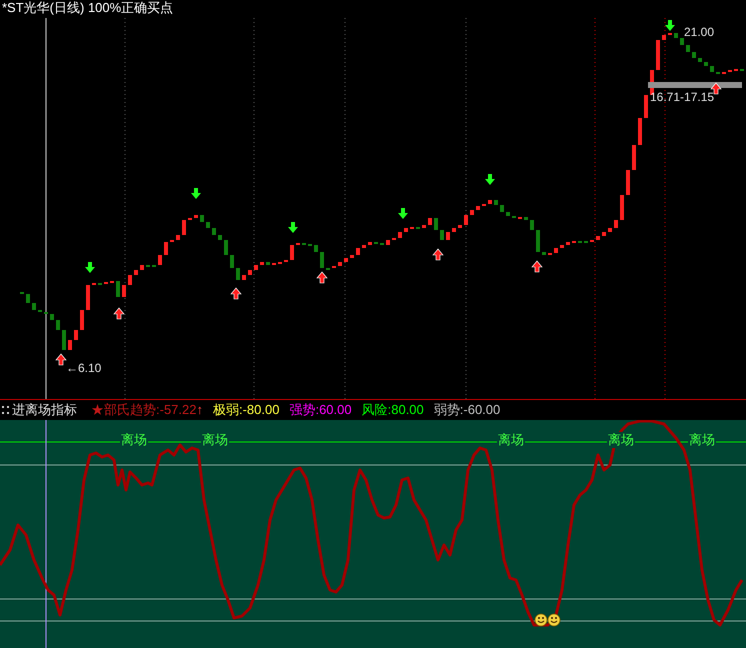  What do you see at coordinates (393, 410) in the screenshot?
I see `indicator-value: 风险:80.00` at bounding box center [393, 410].